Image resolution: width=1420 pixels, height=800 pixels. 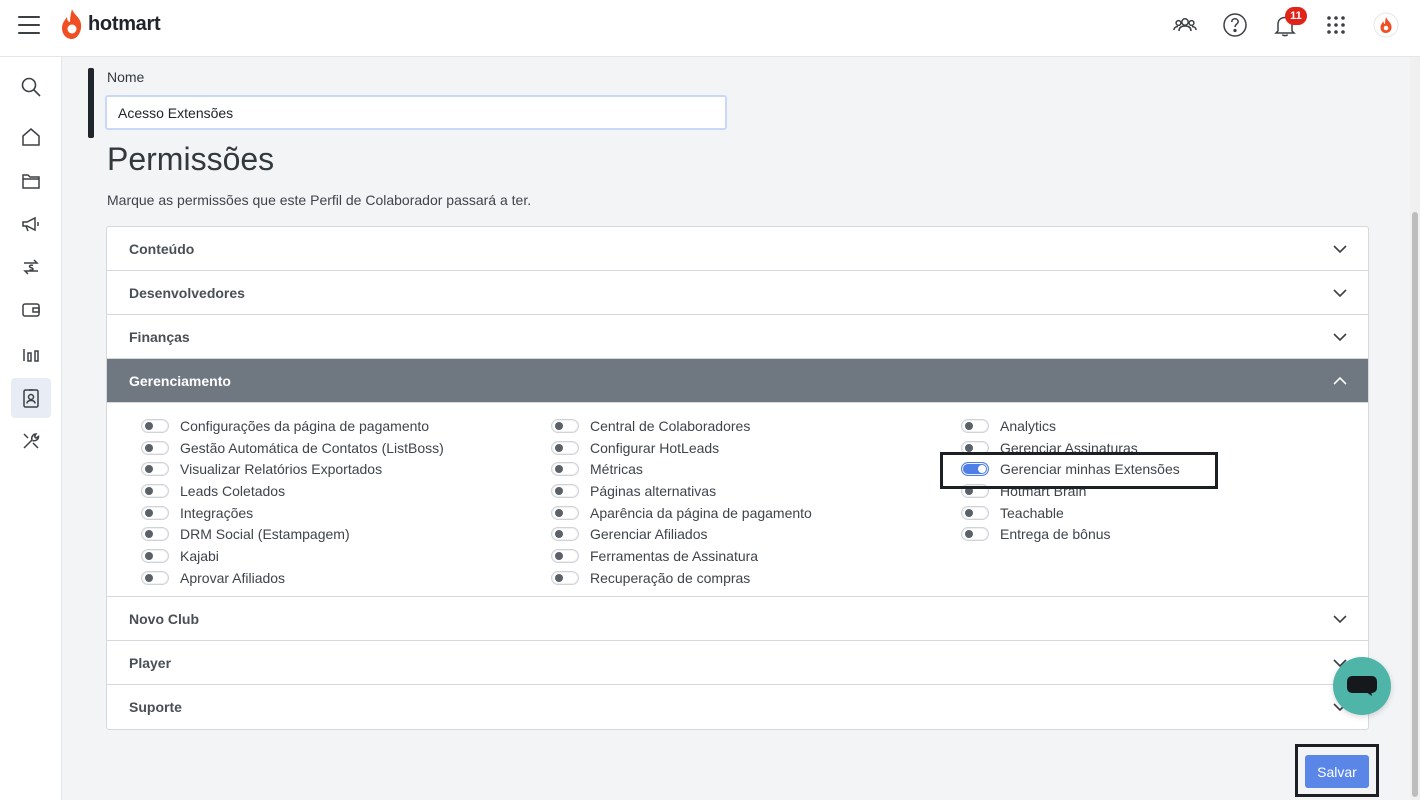 I want to click on permission-label: Integrações, so click(x=217, y=512).